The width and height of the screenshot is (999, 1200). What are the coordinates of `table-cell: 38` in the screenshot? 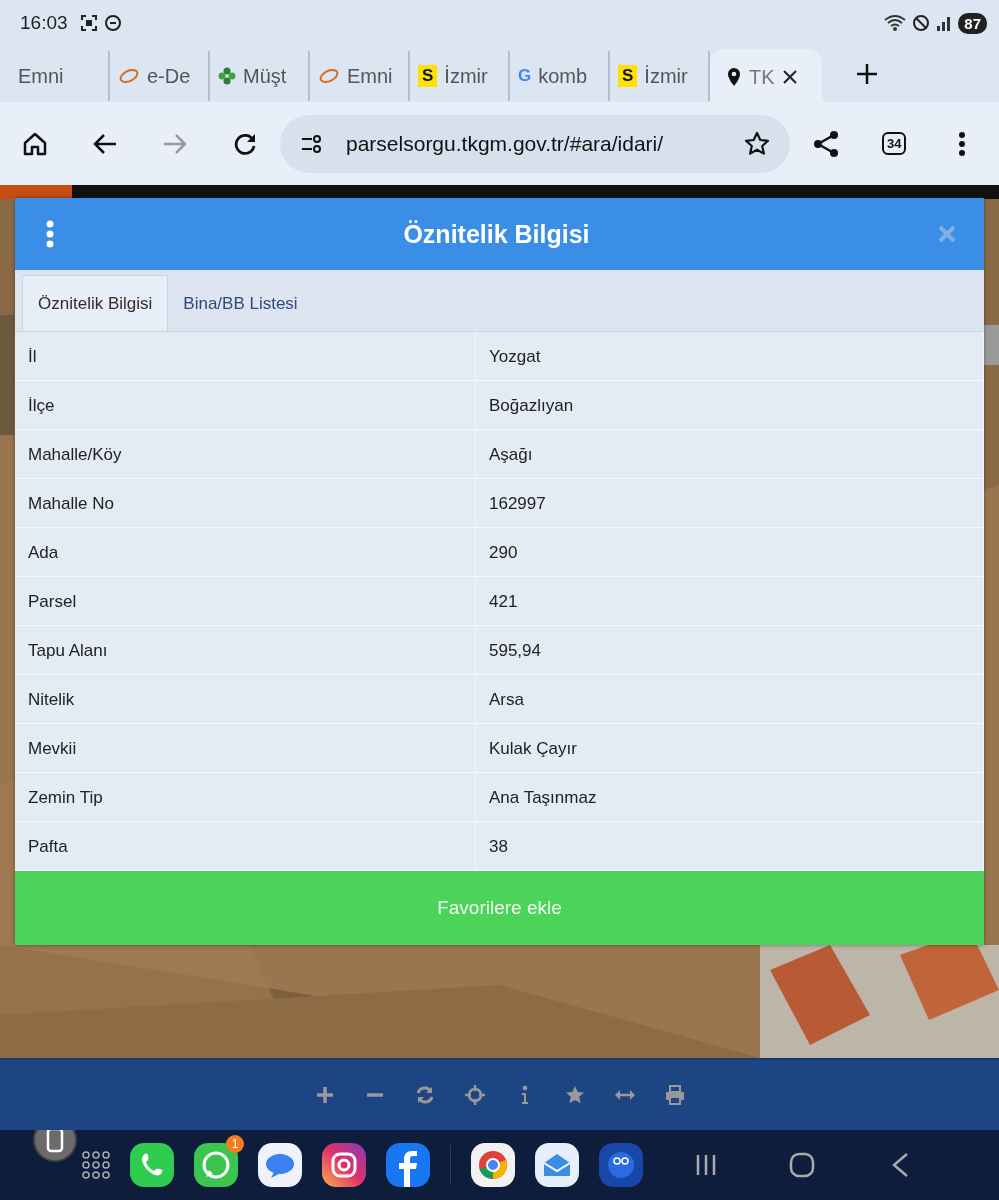 It's located at (730, 846).